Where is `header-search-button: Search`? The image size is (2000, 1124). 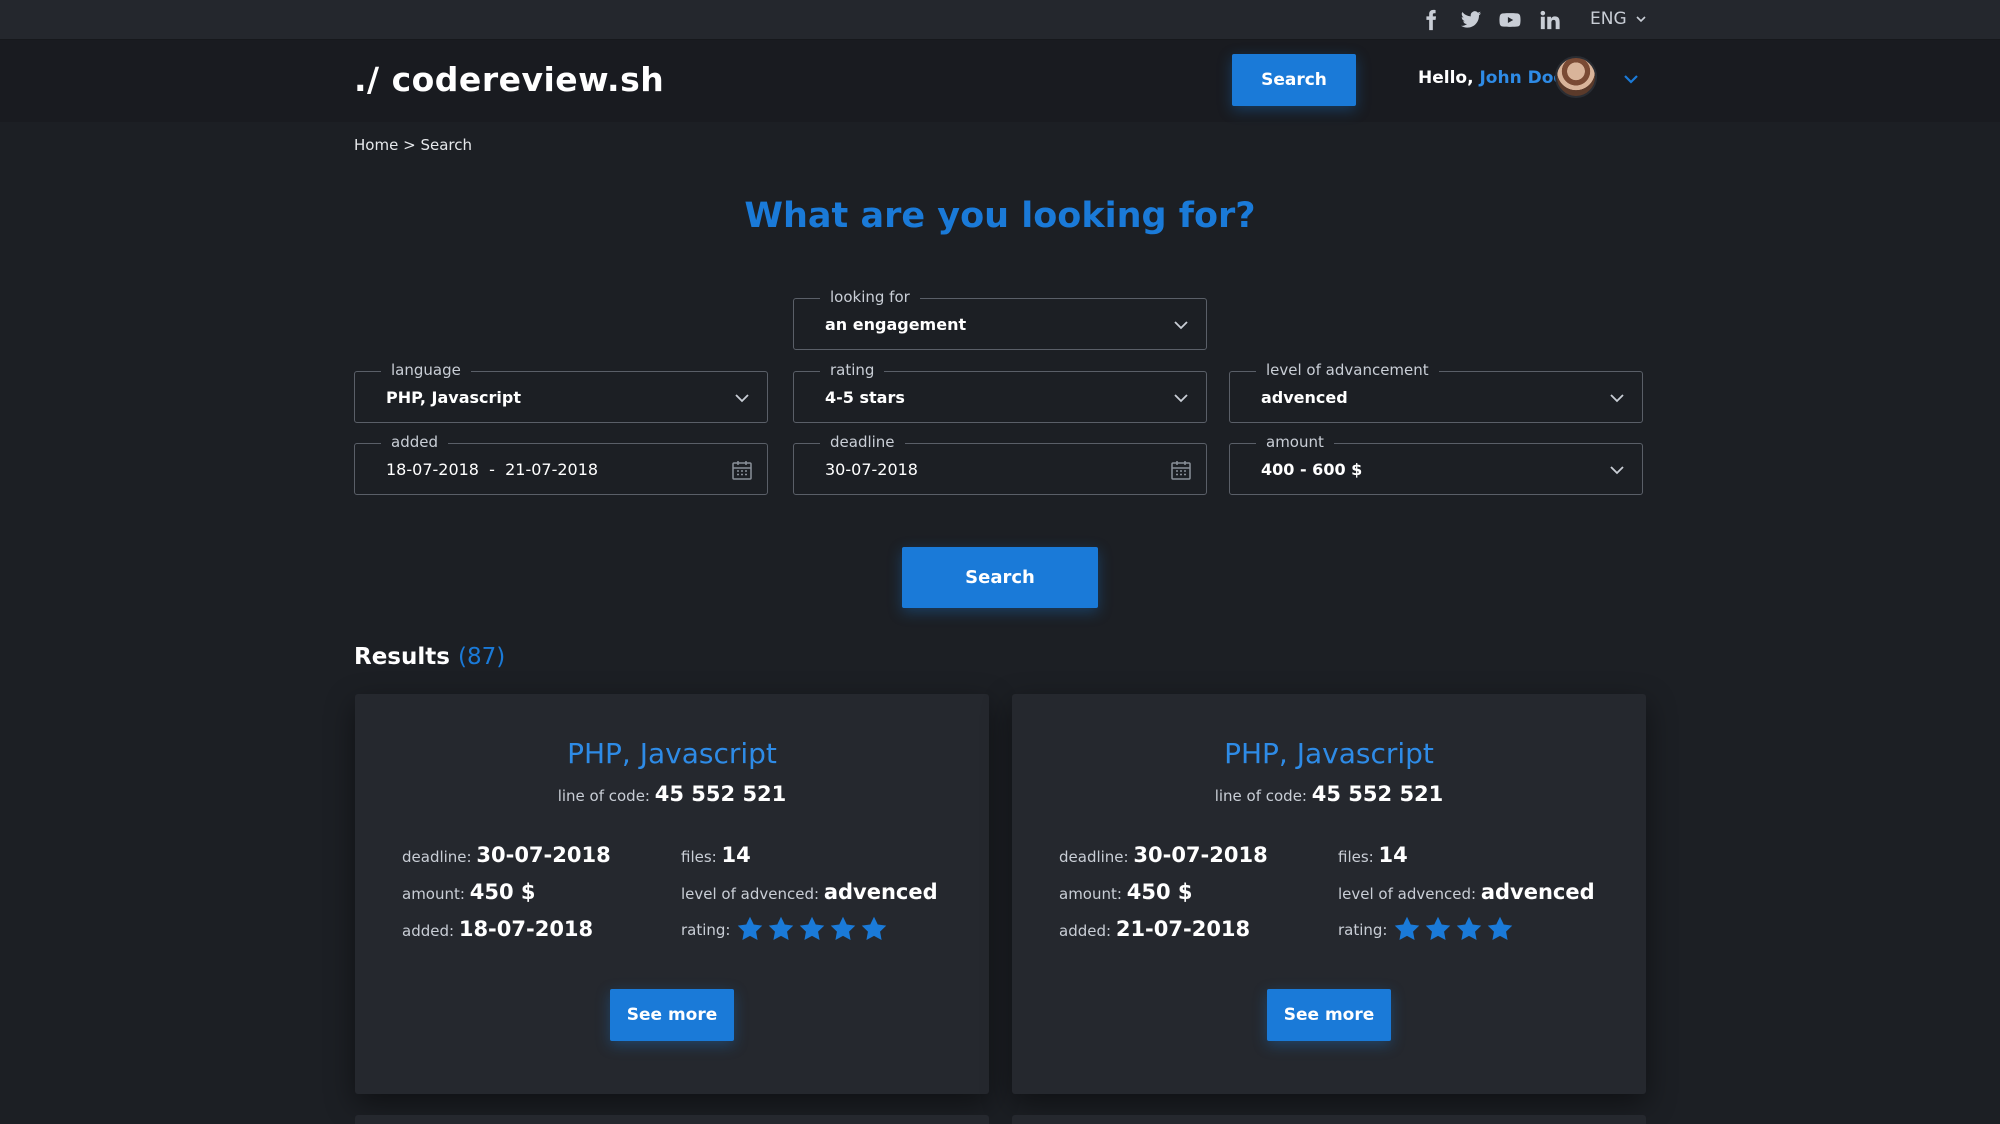 header-search-button: Search is located at coordinates (1294, 80).